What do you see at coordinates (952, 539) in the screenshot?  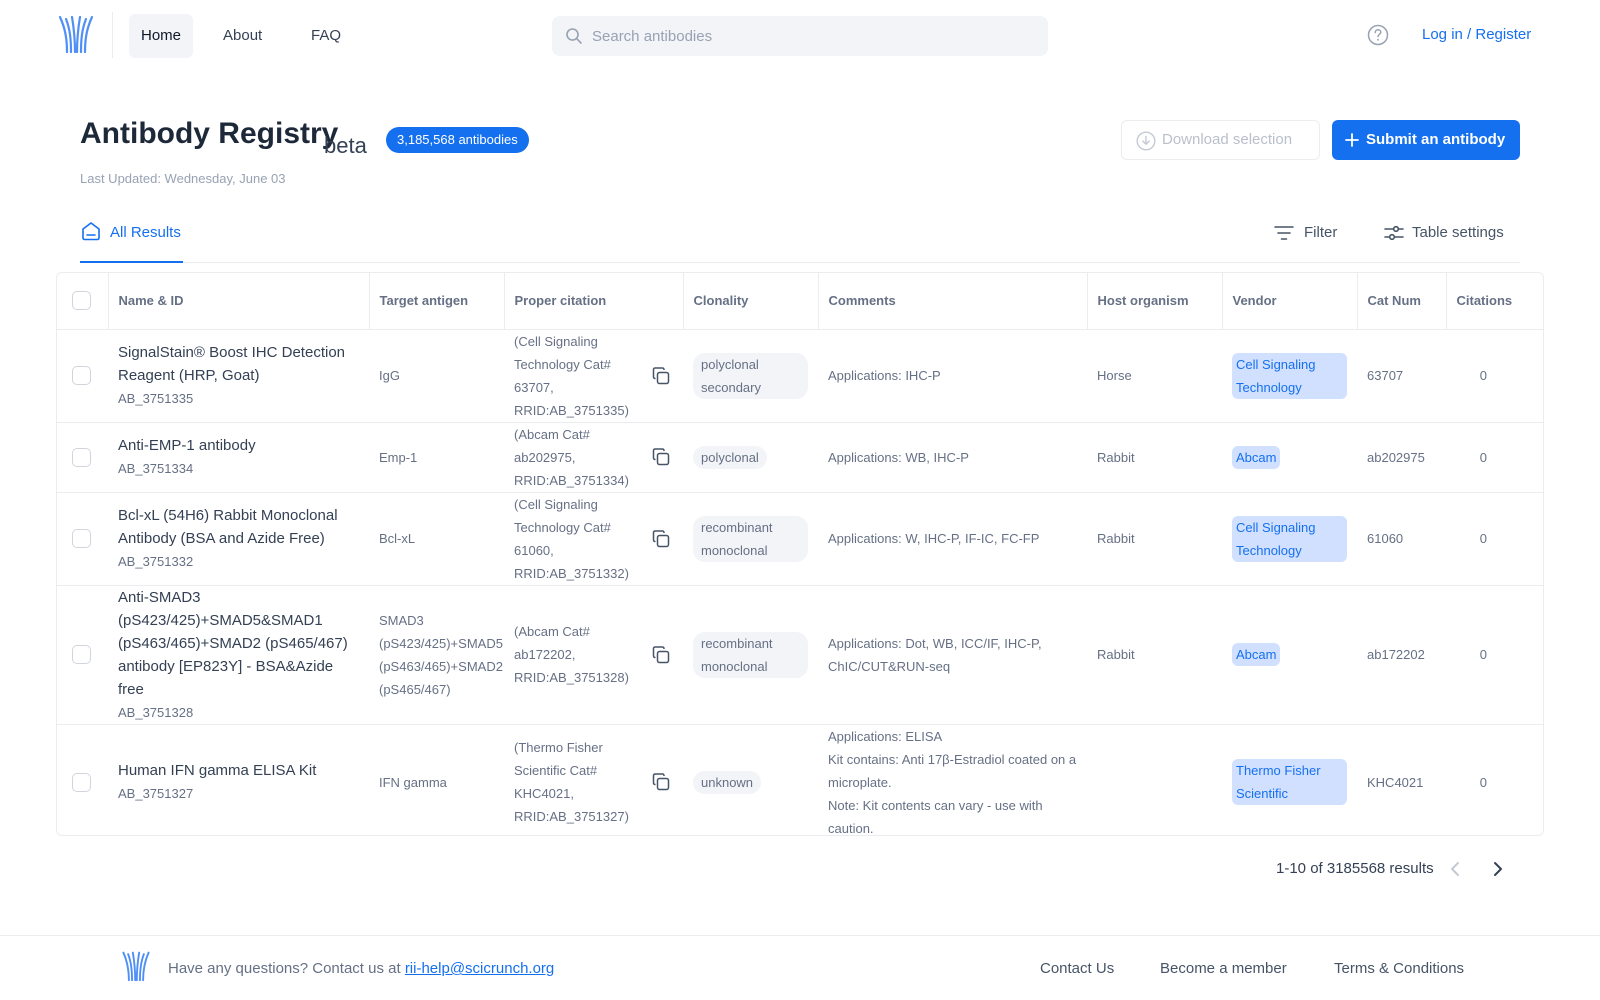 I see `comments: Applications: W, IHC-P, IF-IC, FC-FP` at bounding box center [952, 539].